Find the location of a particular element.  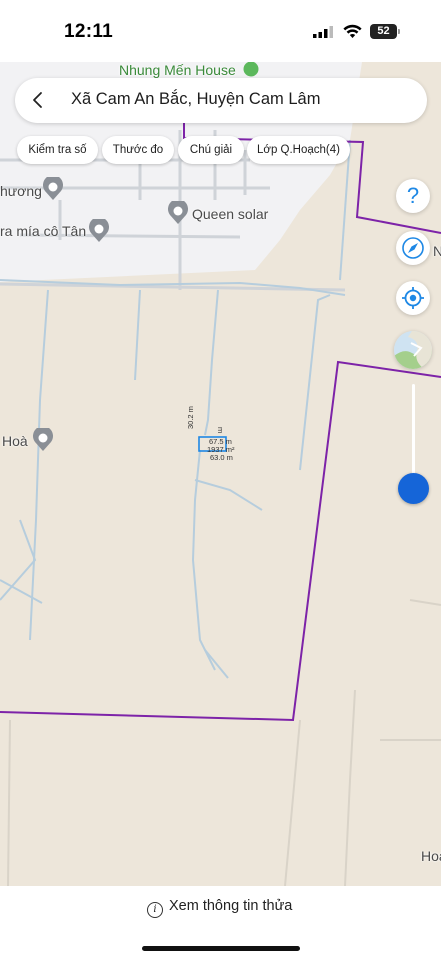

poi-label-queen-solar: Queen solar is located at coordinates (230, 214).